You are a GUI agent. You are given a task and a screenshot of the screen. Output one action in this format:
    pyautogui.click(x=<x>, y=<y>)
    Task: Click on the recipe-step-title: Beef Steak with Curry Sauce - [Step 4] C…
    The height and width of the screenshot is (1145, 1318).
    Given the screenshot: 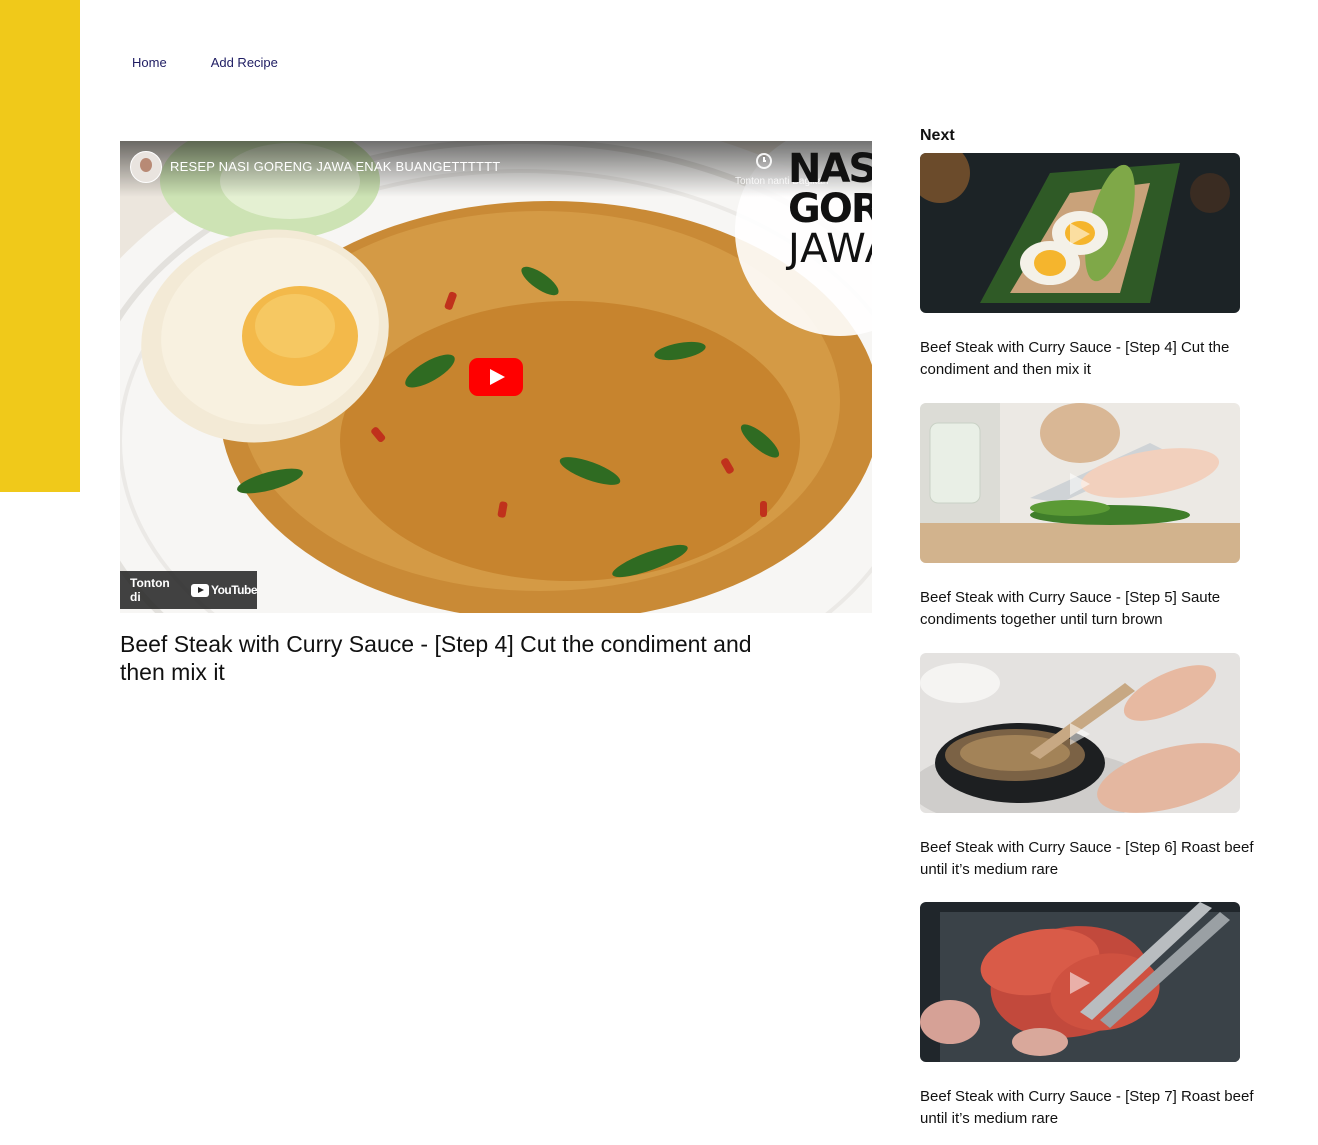 What is the action you would take?
    pyautogui.click(x=436, y=658)
    